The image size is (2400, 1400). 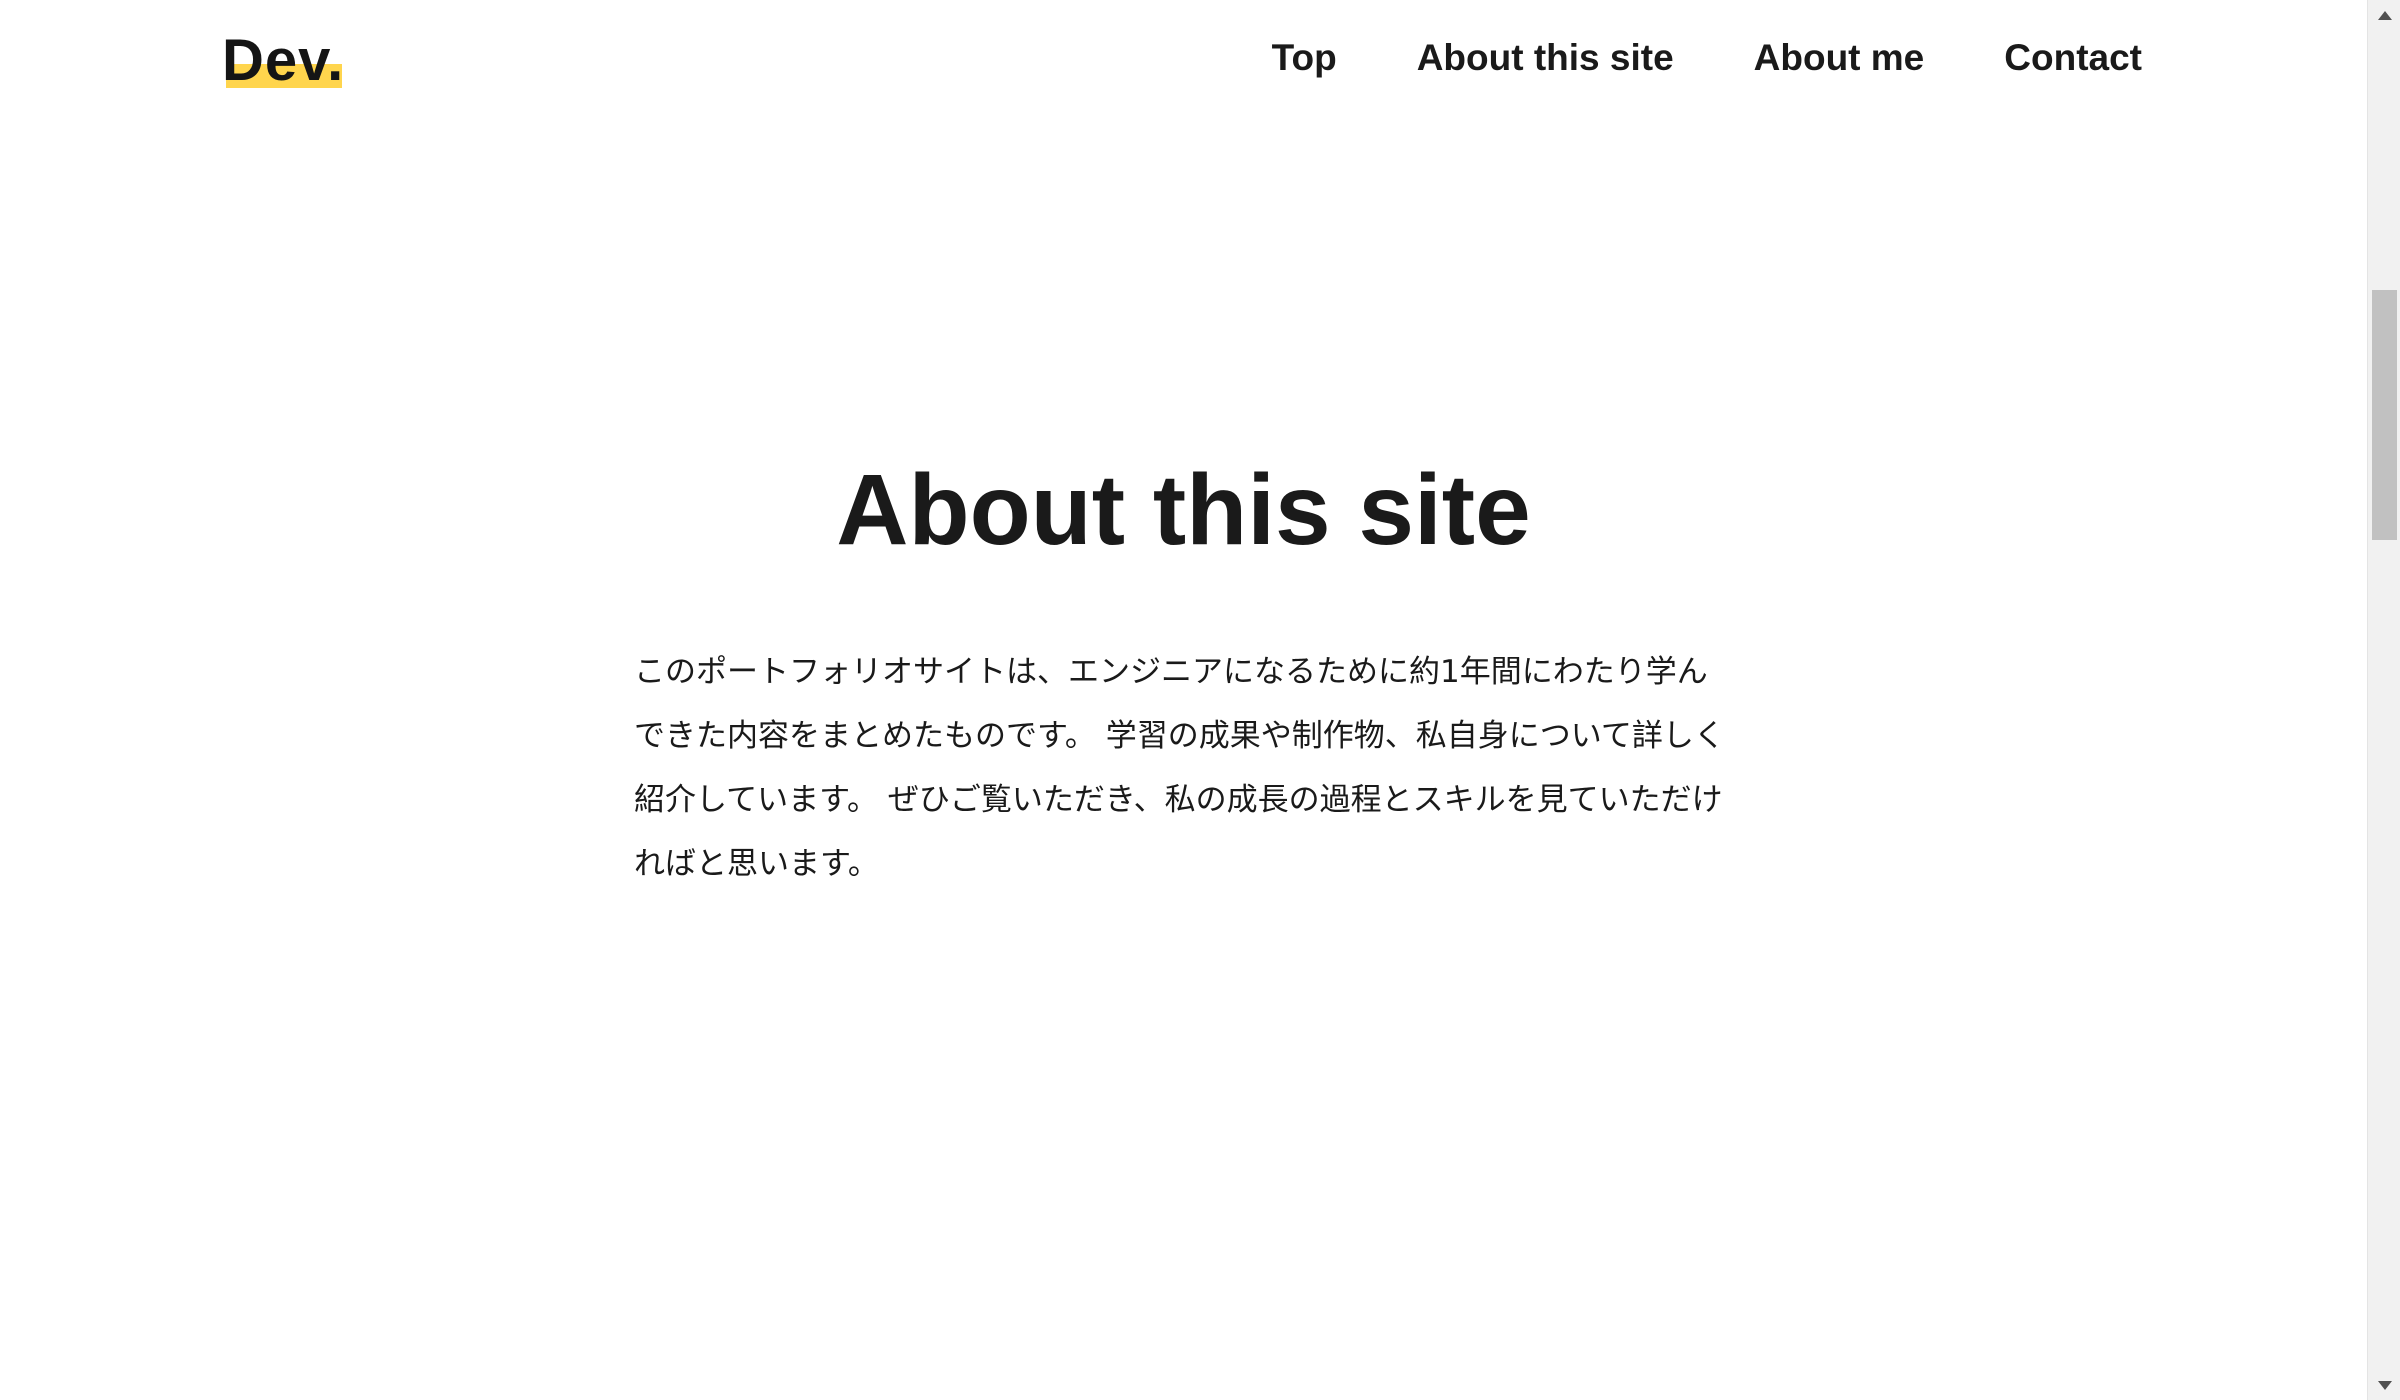 What do you see at coordinates (1545, 58) in the screenshot?
I see `nav-link-about-this-site: About this site` at bounding box center [1545, 58].